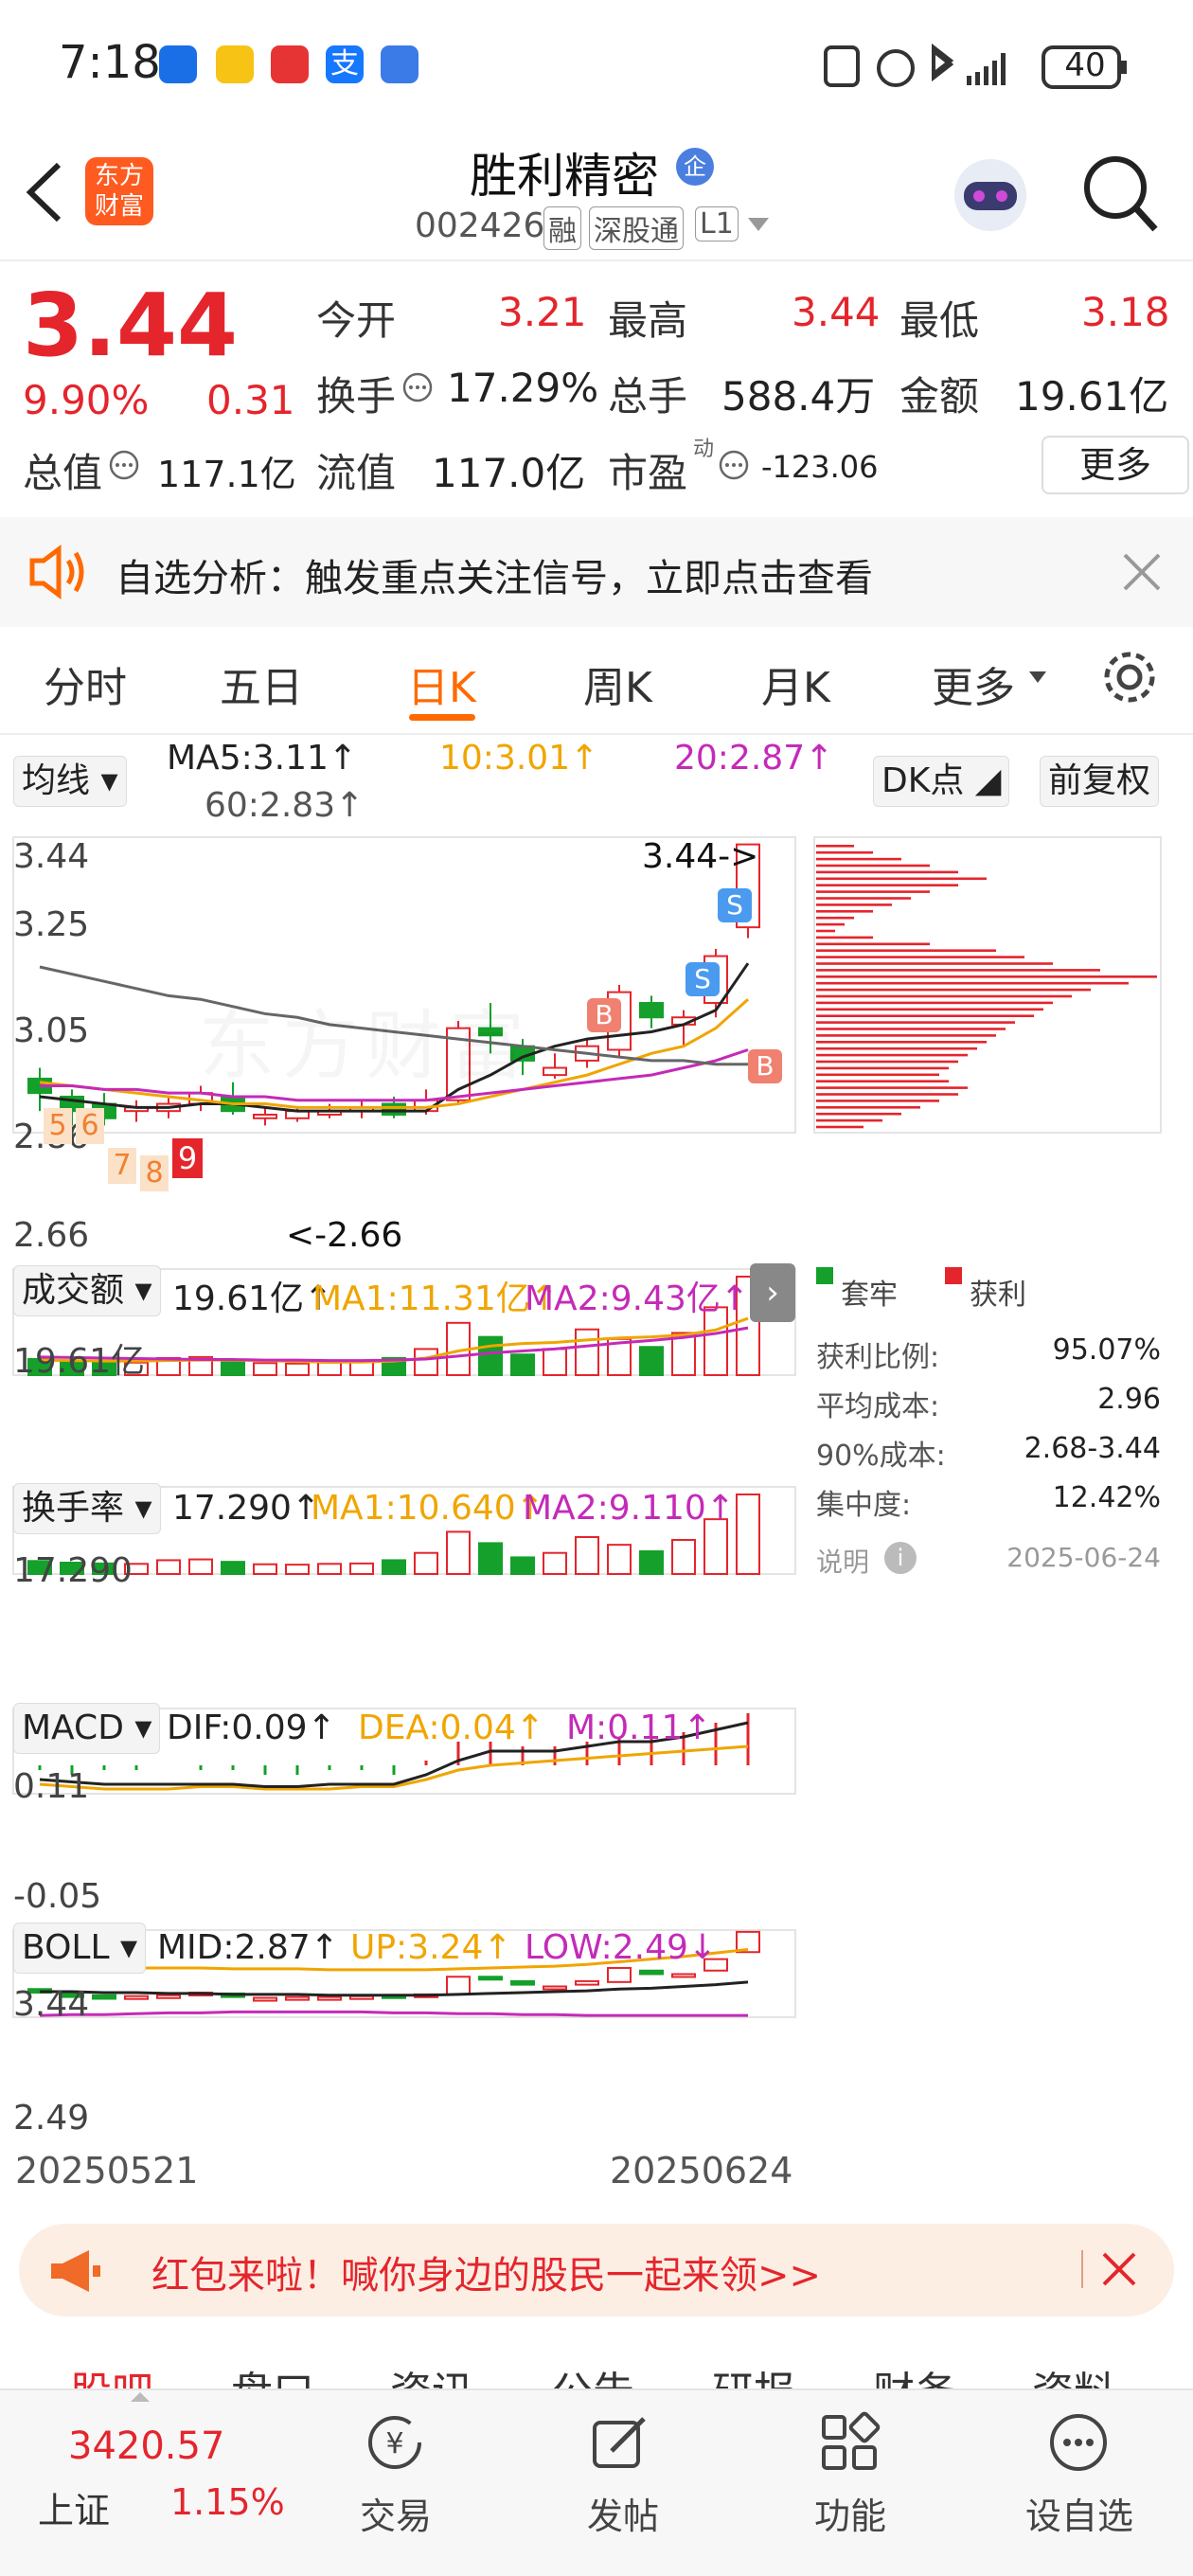  Describe the element at coordinates (562, 228) in the screenshot. I see `tag-margin: 融` at that location.